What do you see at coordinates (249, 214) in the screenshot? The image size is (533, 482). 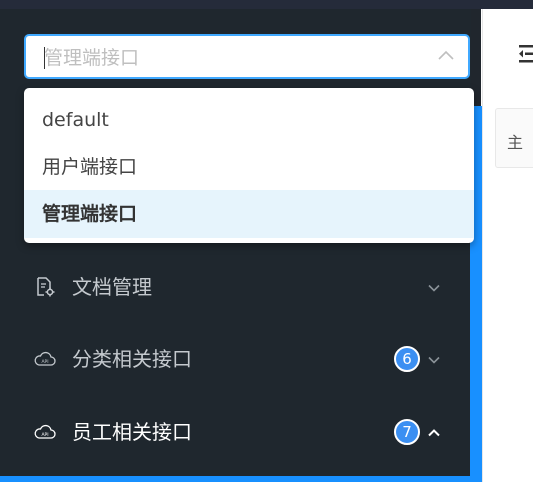 I see `option-admin-api: 管理端接口` at bounding box center [249, 214].